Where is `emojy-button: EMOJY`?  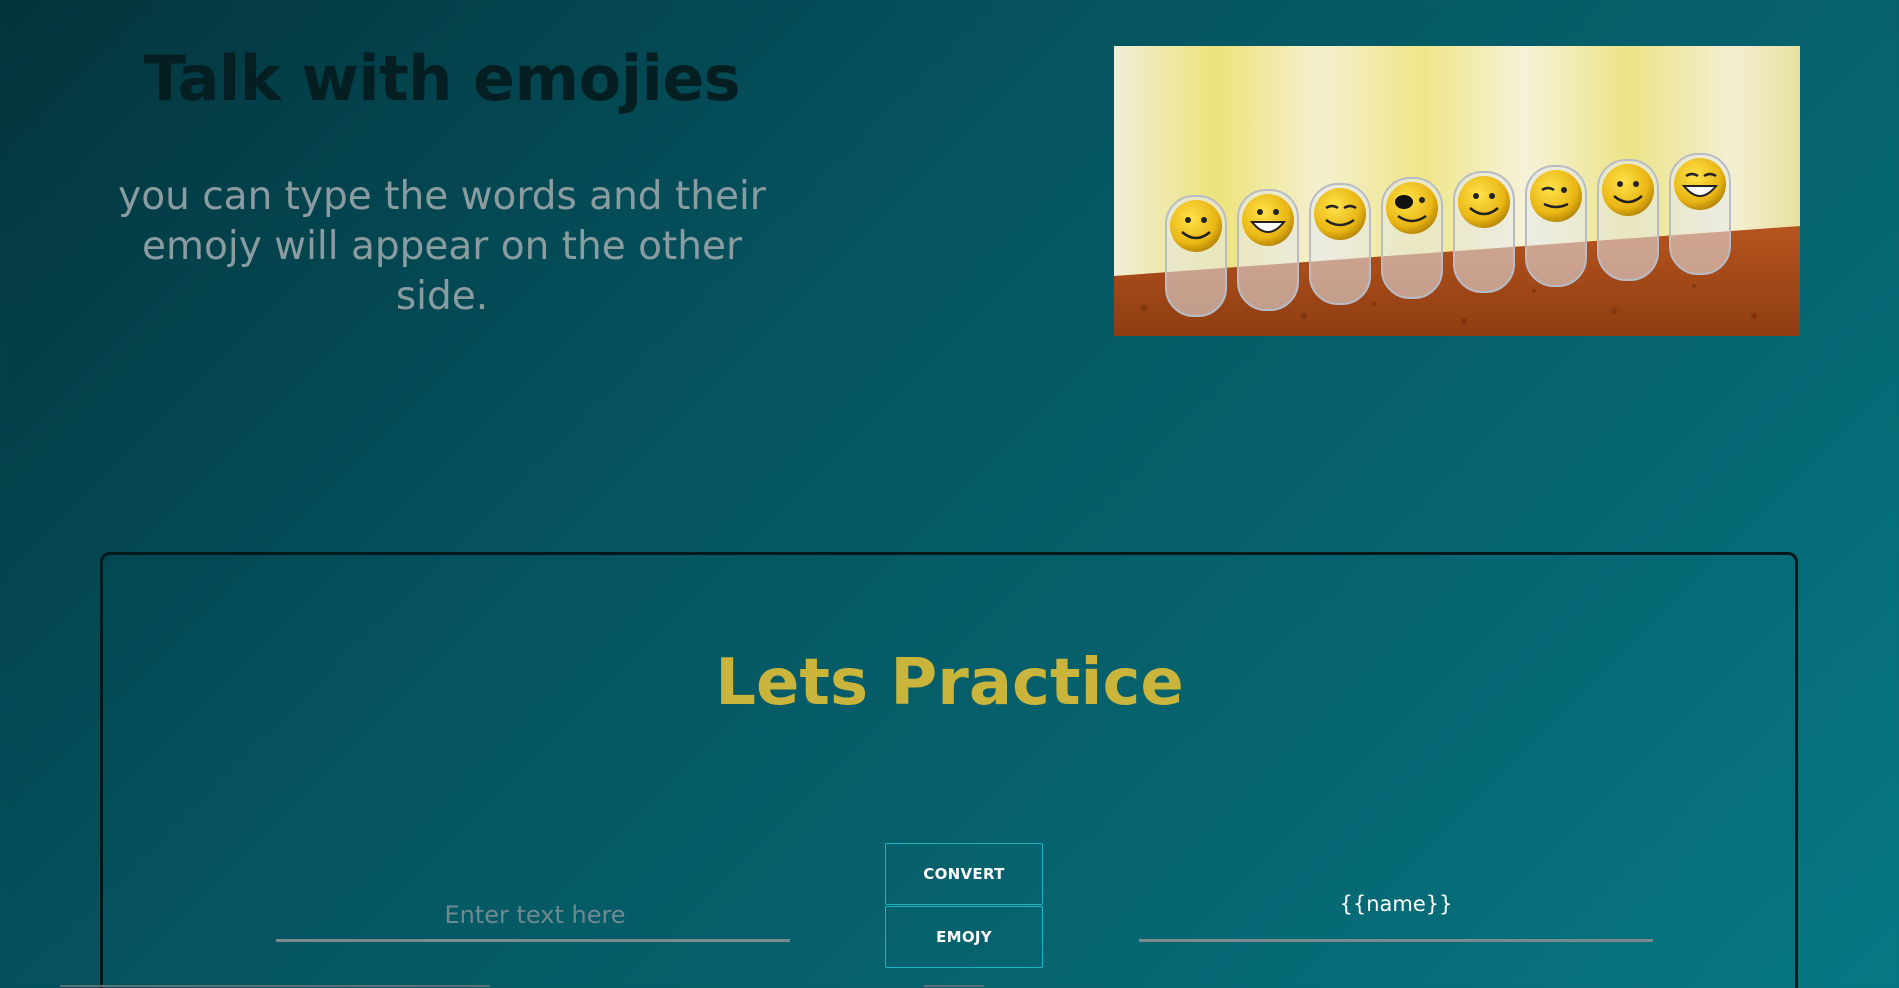 emojy-button: EMOJY is located at coordinates (964, 937).